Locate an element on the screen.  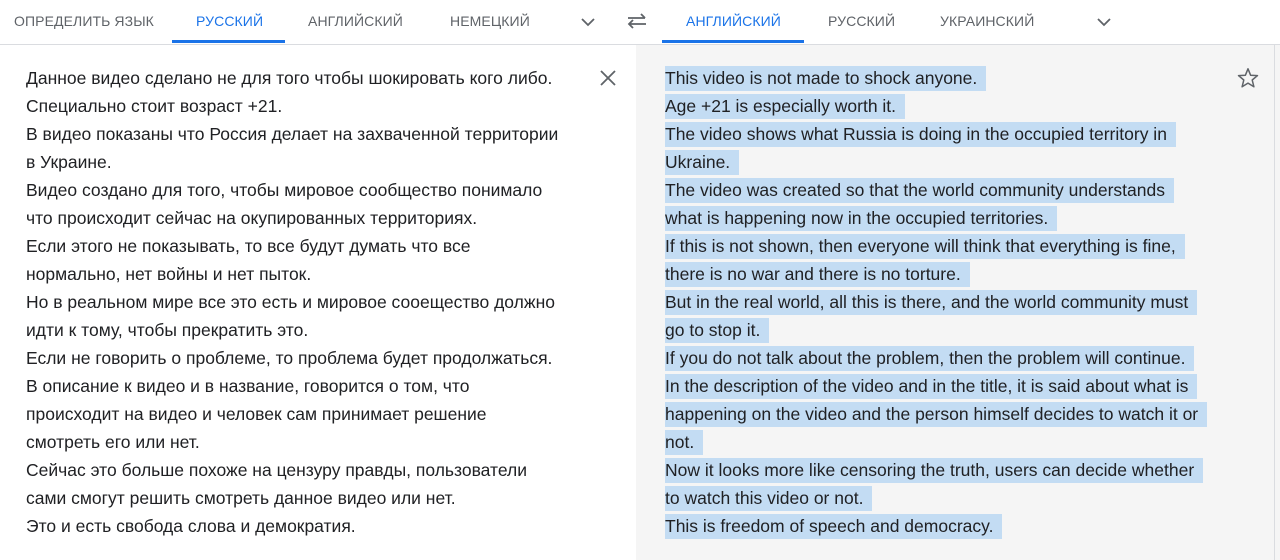
translation-line: This video is not made to shock anyone. is located at coordinates (826, 78).